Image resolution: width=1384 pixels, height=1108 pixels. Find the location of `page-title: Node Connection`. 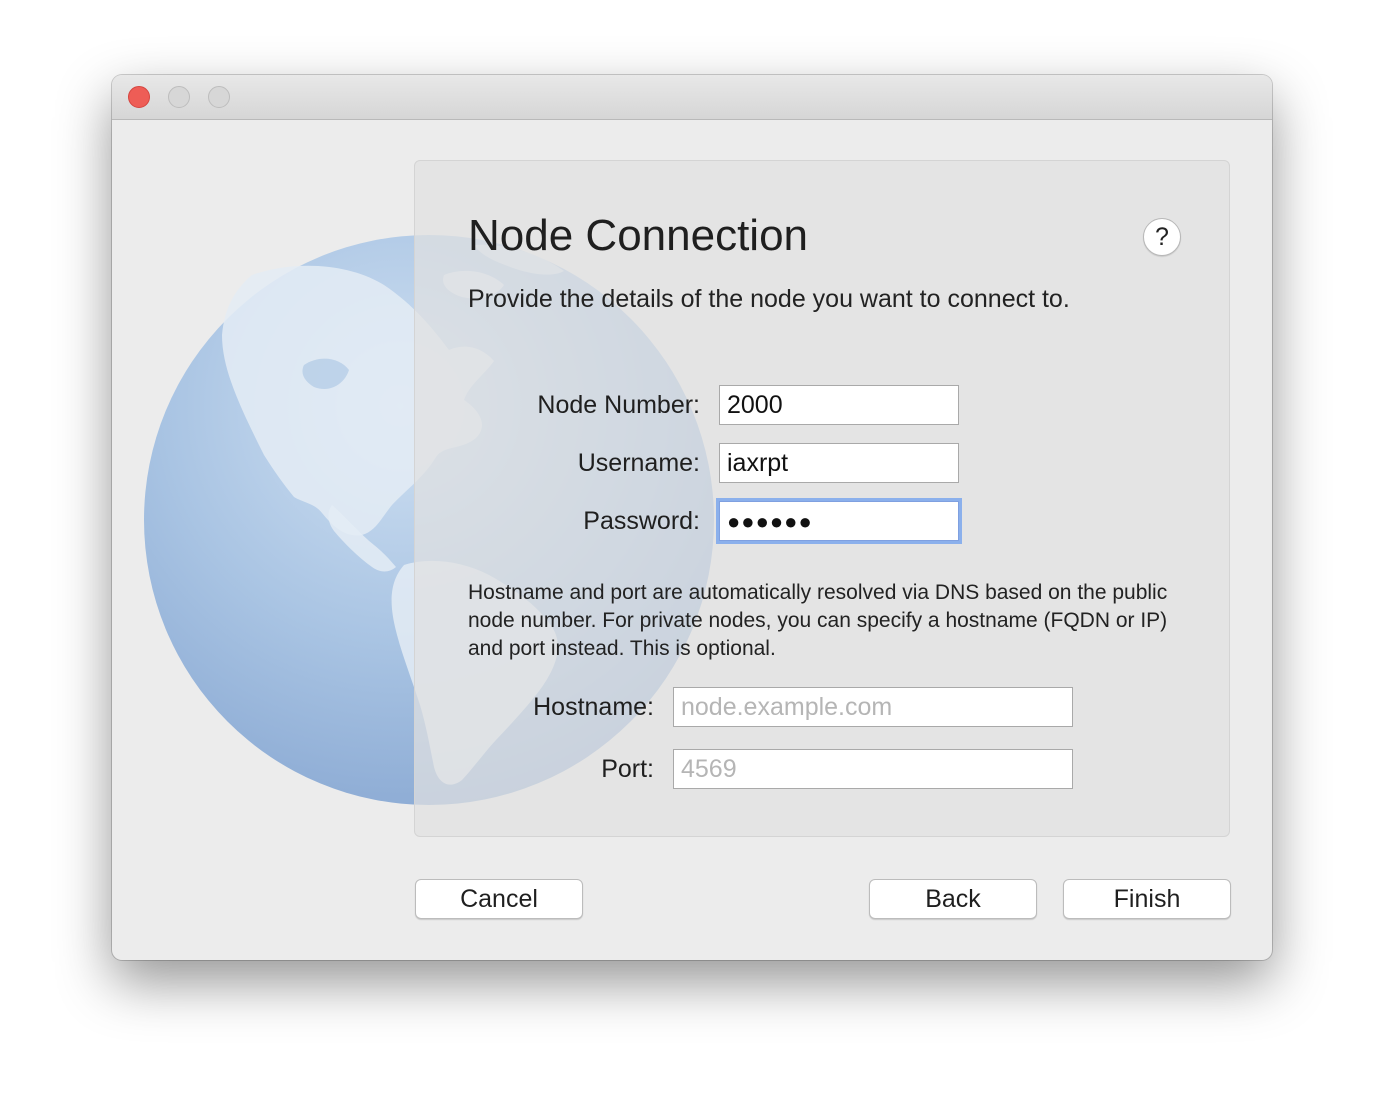

page-title: Node Connection is located at coordinates (638, 235).